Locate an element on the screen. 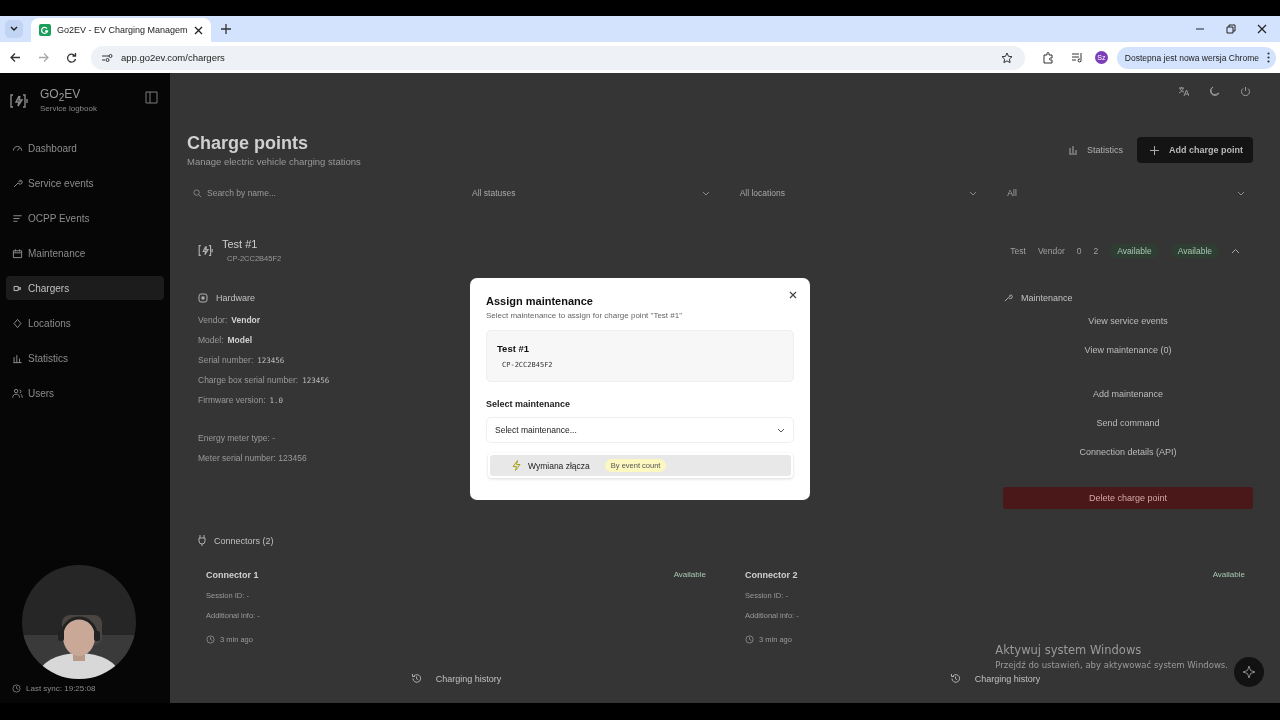  action-button: View service events is located at coordinates (1128, 321).